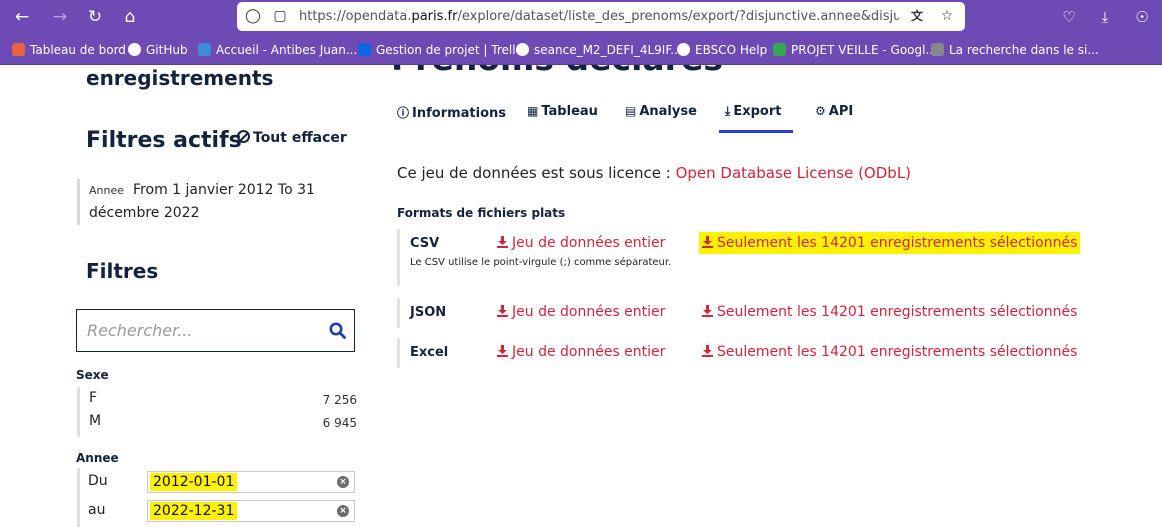  What do you see at coordinates (728, 111) in the screenshot?
I see `download-icon: ⤓` at bounding box center [728, 111].